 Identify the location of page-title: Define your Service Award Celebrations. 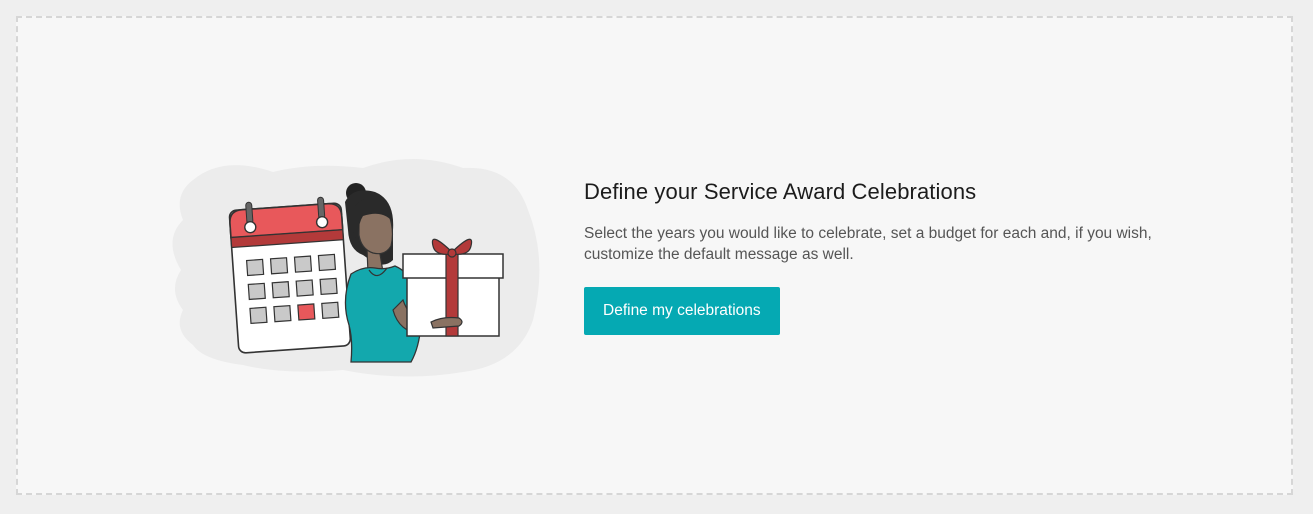
(780, 191).